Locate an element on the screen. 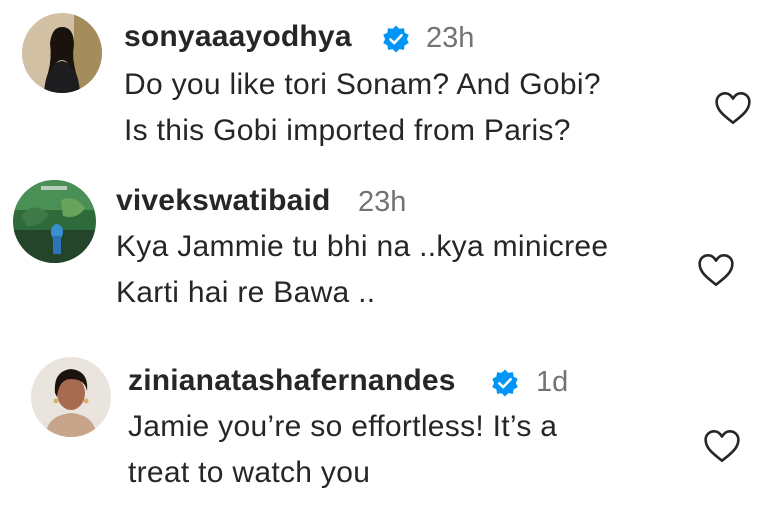 Image resolution: width=770 pixels, height=515 pixels. comment-timestamp: 1d is located at coordinates (552, 382).